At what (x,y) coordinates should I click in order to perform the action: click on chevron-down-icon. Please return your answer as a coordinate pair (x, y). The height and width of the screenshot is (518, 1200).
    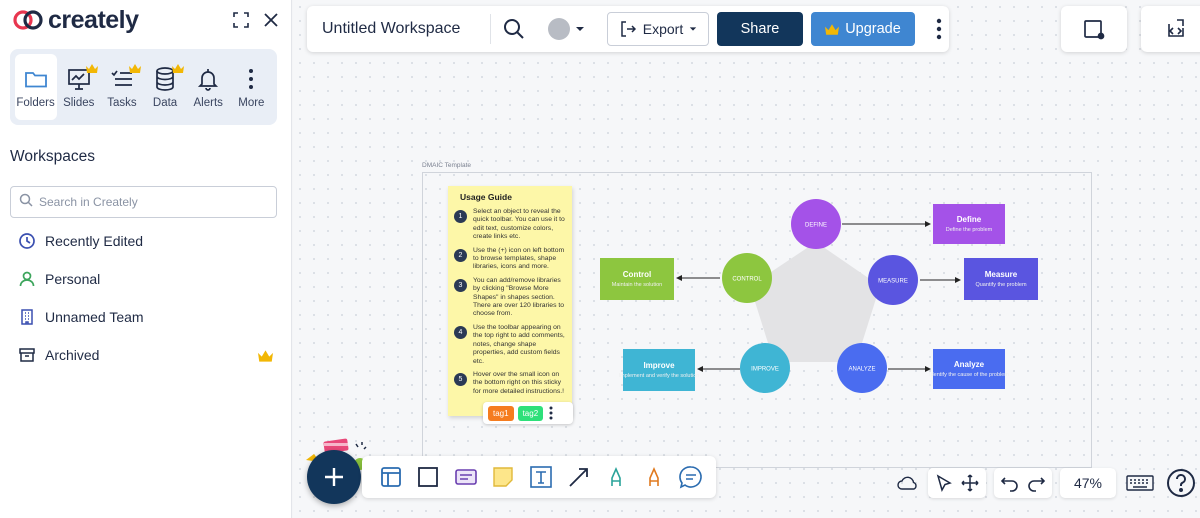
    Looking at the image, I should click on (580, 29).